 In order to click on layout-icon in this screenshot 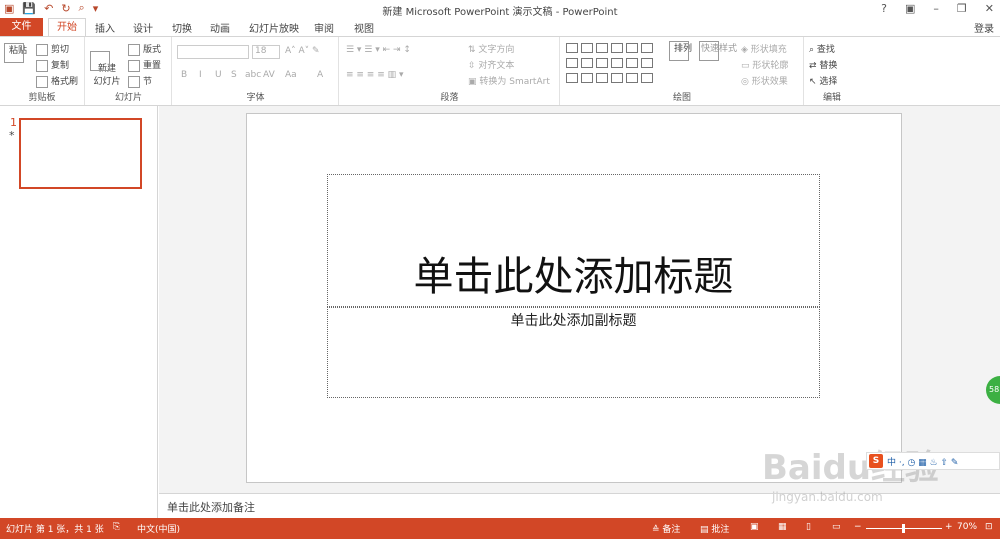, I will do `click(134, 49)`.